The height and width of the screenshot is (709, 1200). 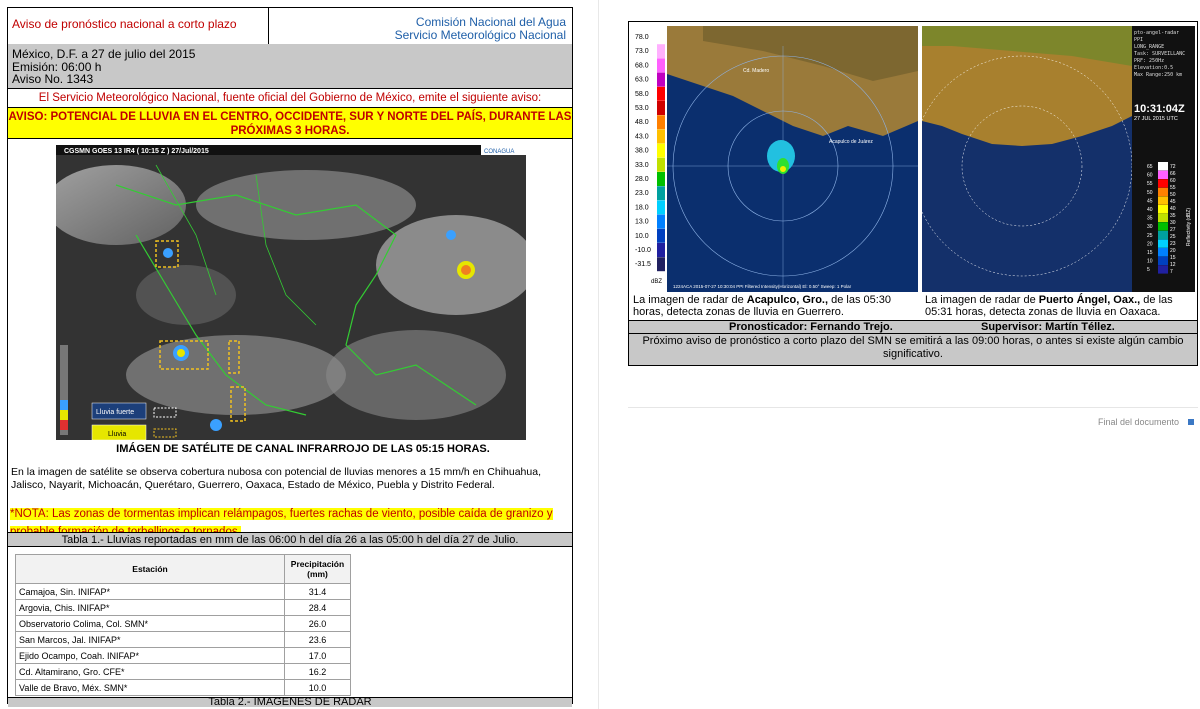 I want to click on page-divider, so click(x=598, y=354).